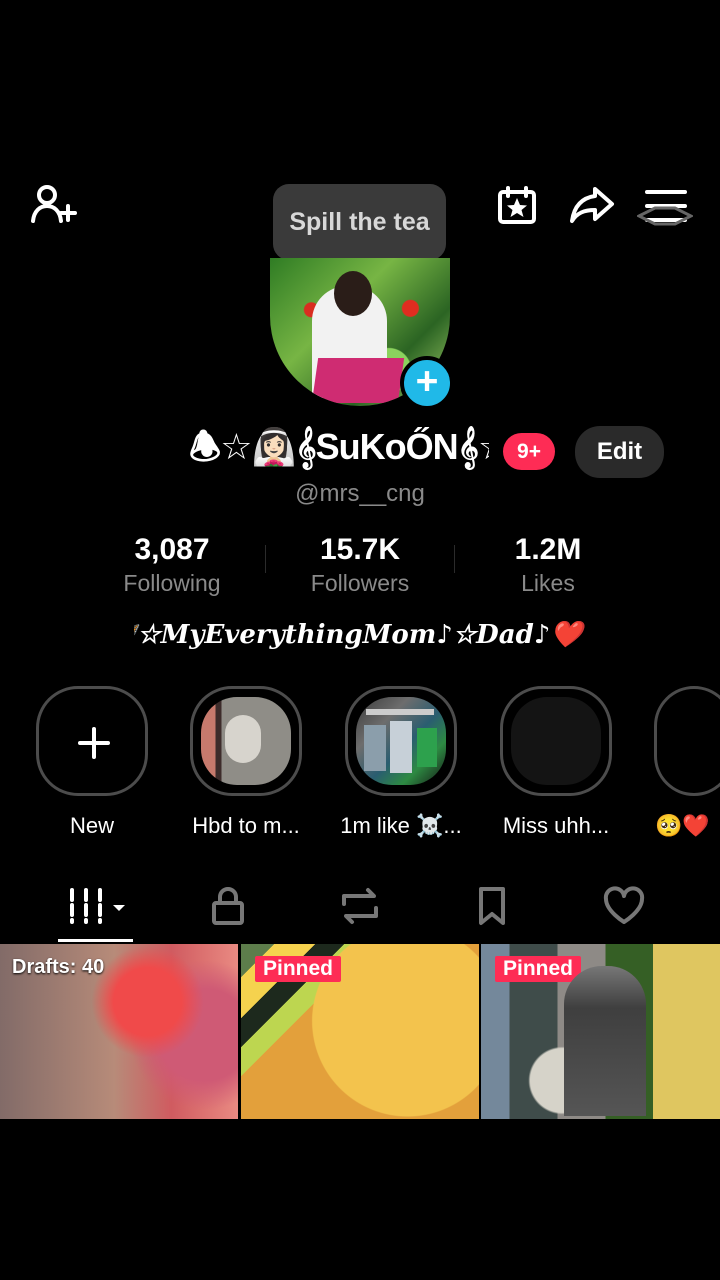 This screenshot has width=720, height=1280. Describe the element at coordinates (556, 741) in the screenshot. I see `highlight-miss-uhh` at that location.